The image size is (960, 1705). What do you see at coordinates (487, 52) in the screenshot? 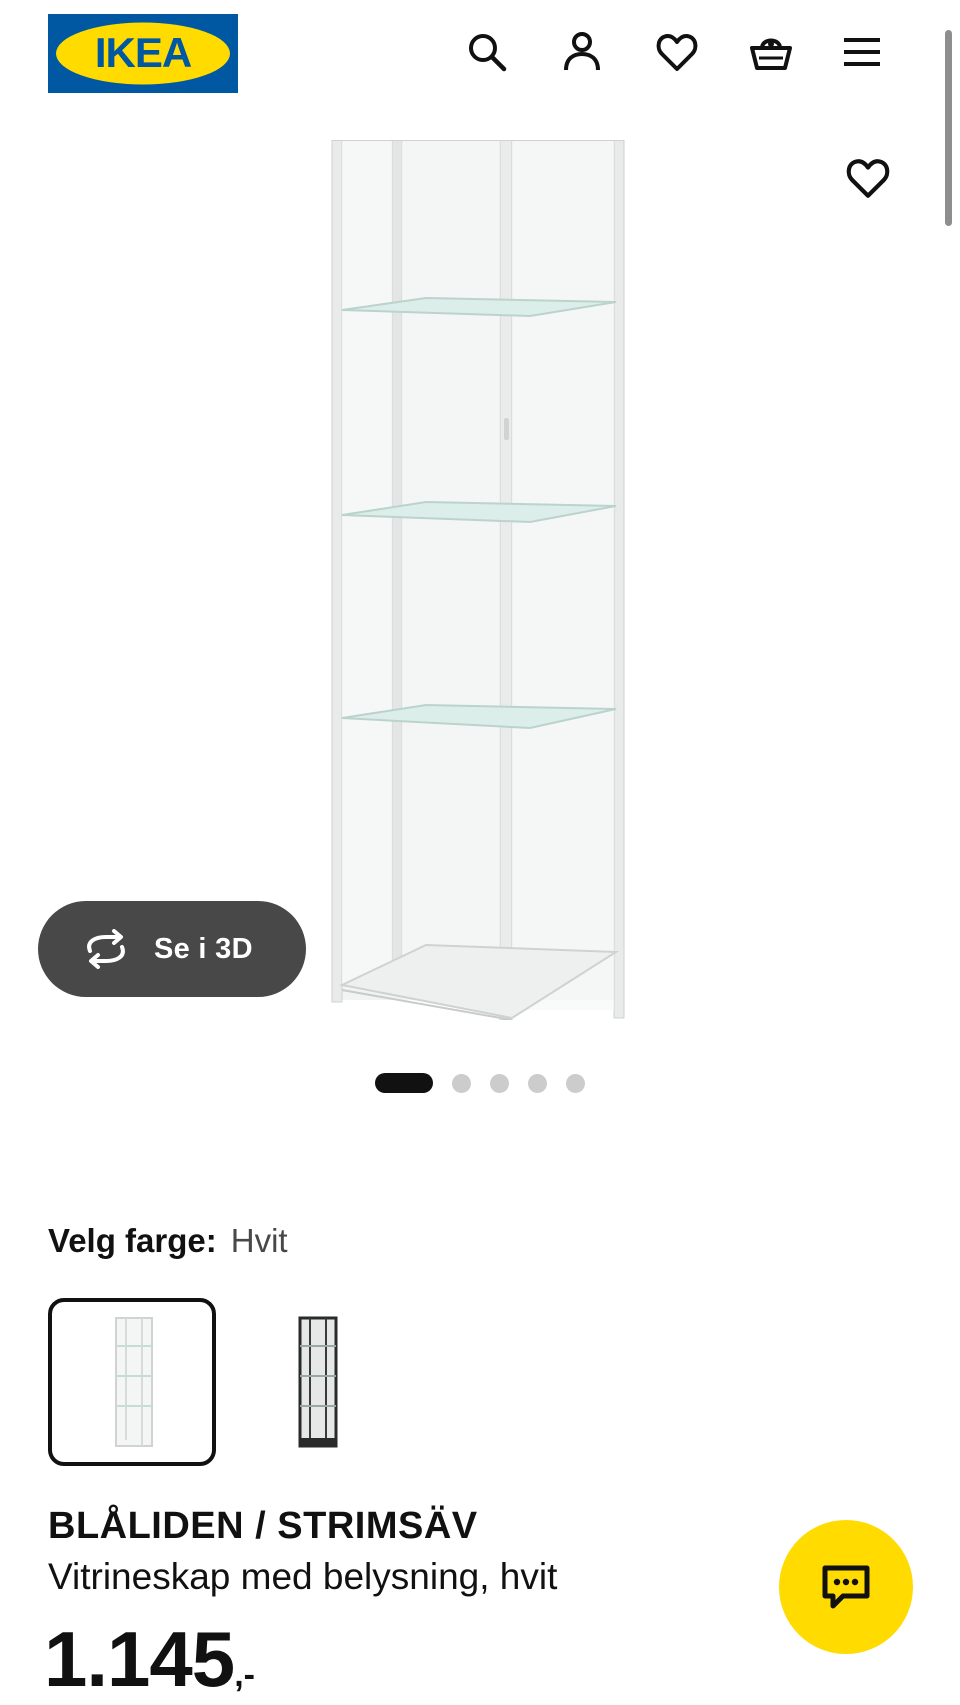
I see `search-icon` at bounding box center [487, 52].